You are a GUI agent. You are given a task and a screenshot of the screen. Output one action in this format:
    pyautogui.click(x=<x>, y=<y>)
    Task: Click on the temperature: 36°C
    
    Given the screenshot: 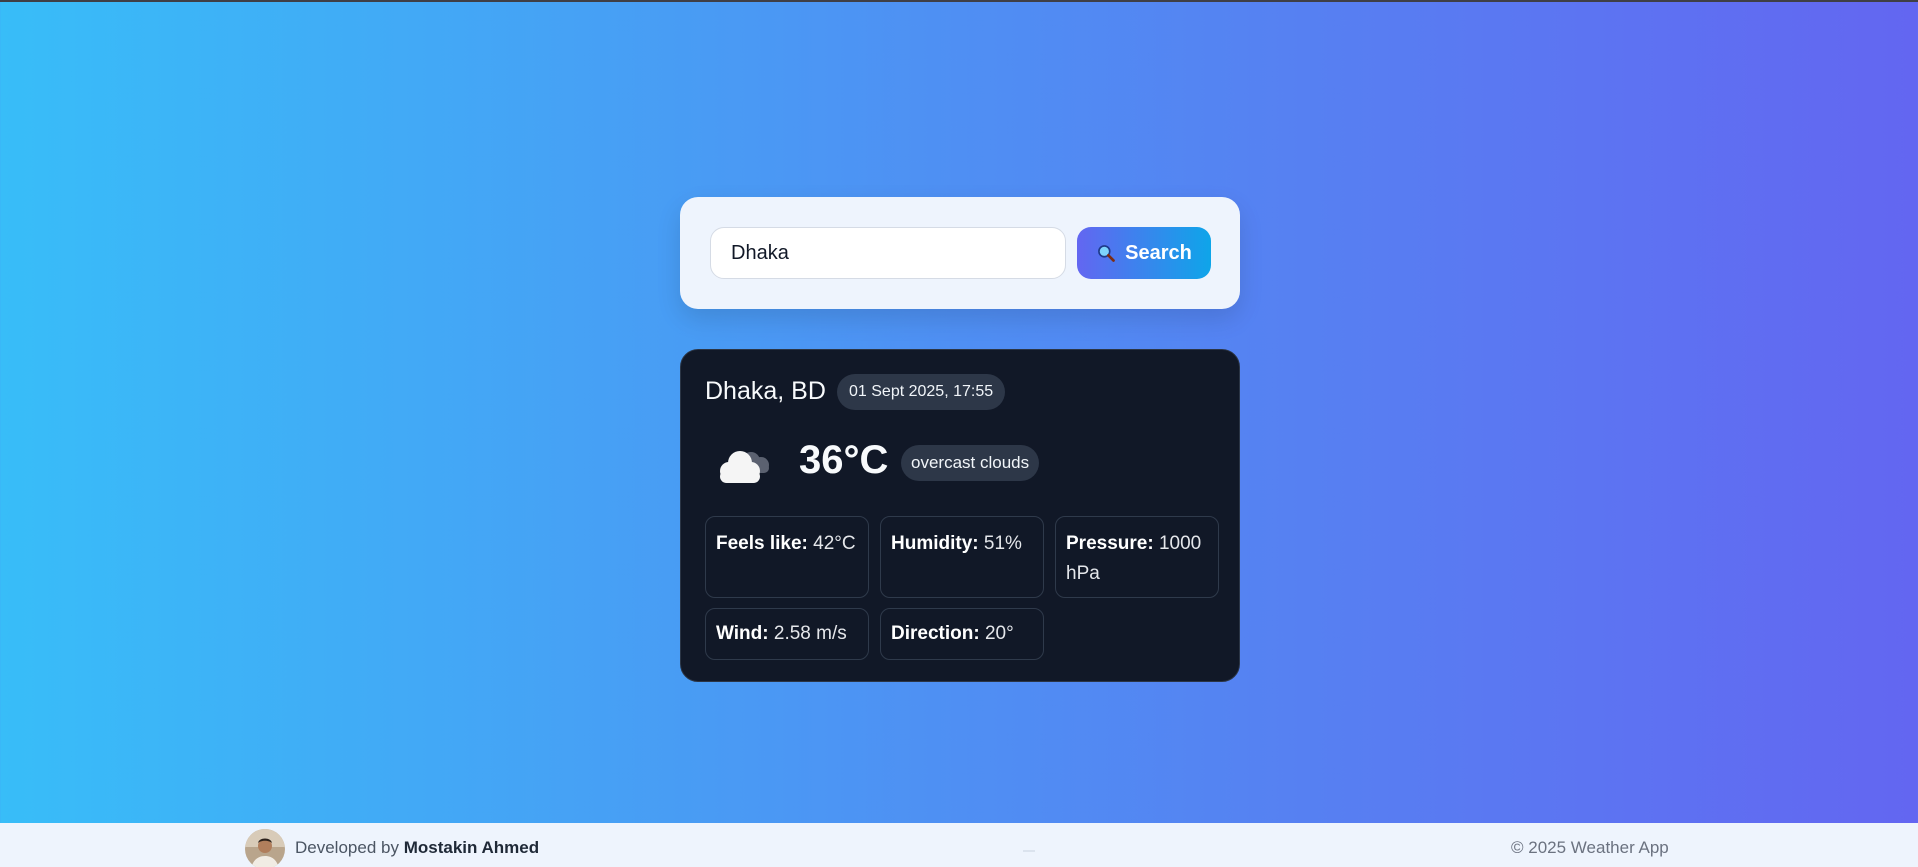 What is the action you would take?
    pyautogui.click(x=844, y=460)
    